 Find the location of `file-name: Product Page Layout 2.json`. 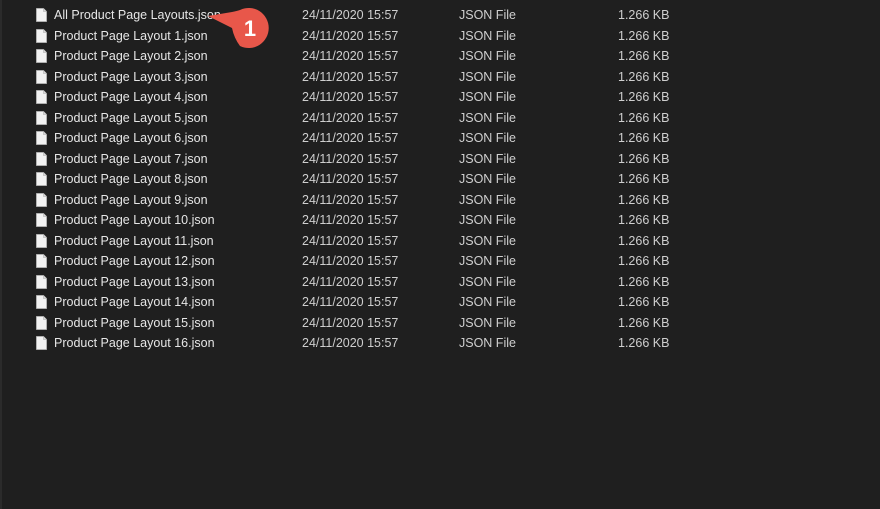

file-name: Product Page Layout 2.json is located at coordinates (131, 56).